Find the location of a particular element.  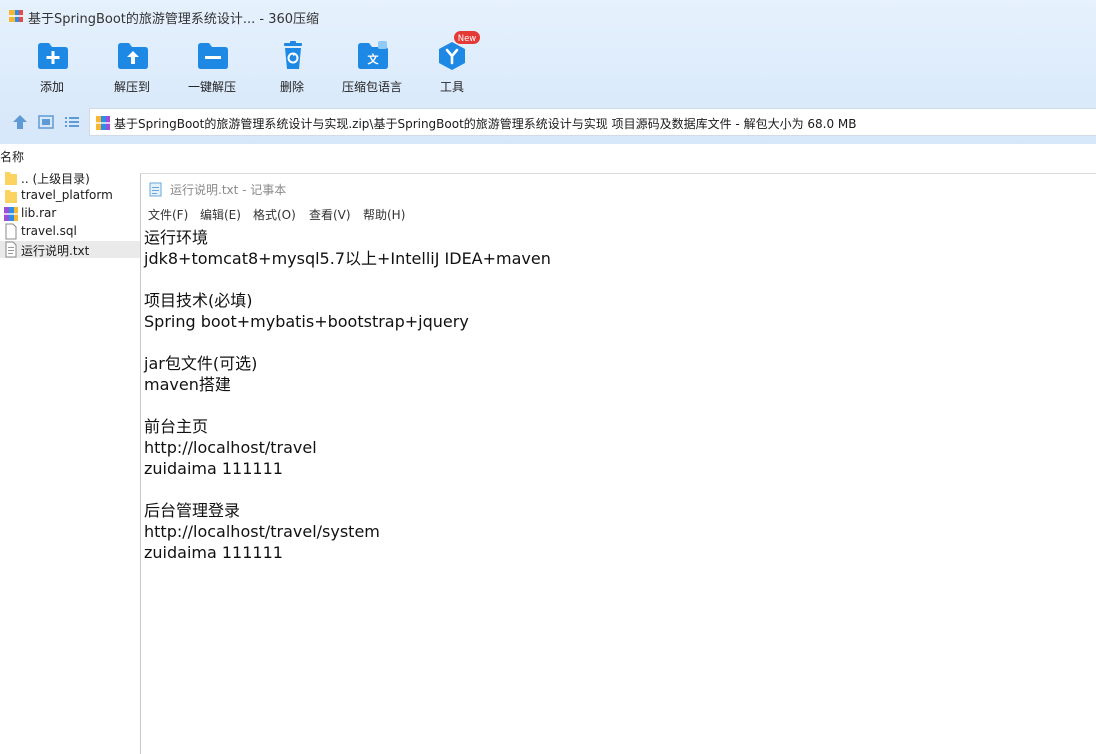

column-header-name: 名称 is located at coordinates (12, 156).